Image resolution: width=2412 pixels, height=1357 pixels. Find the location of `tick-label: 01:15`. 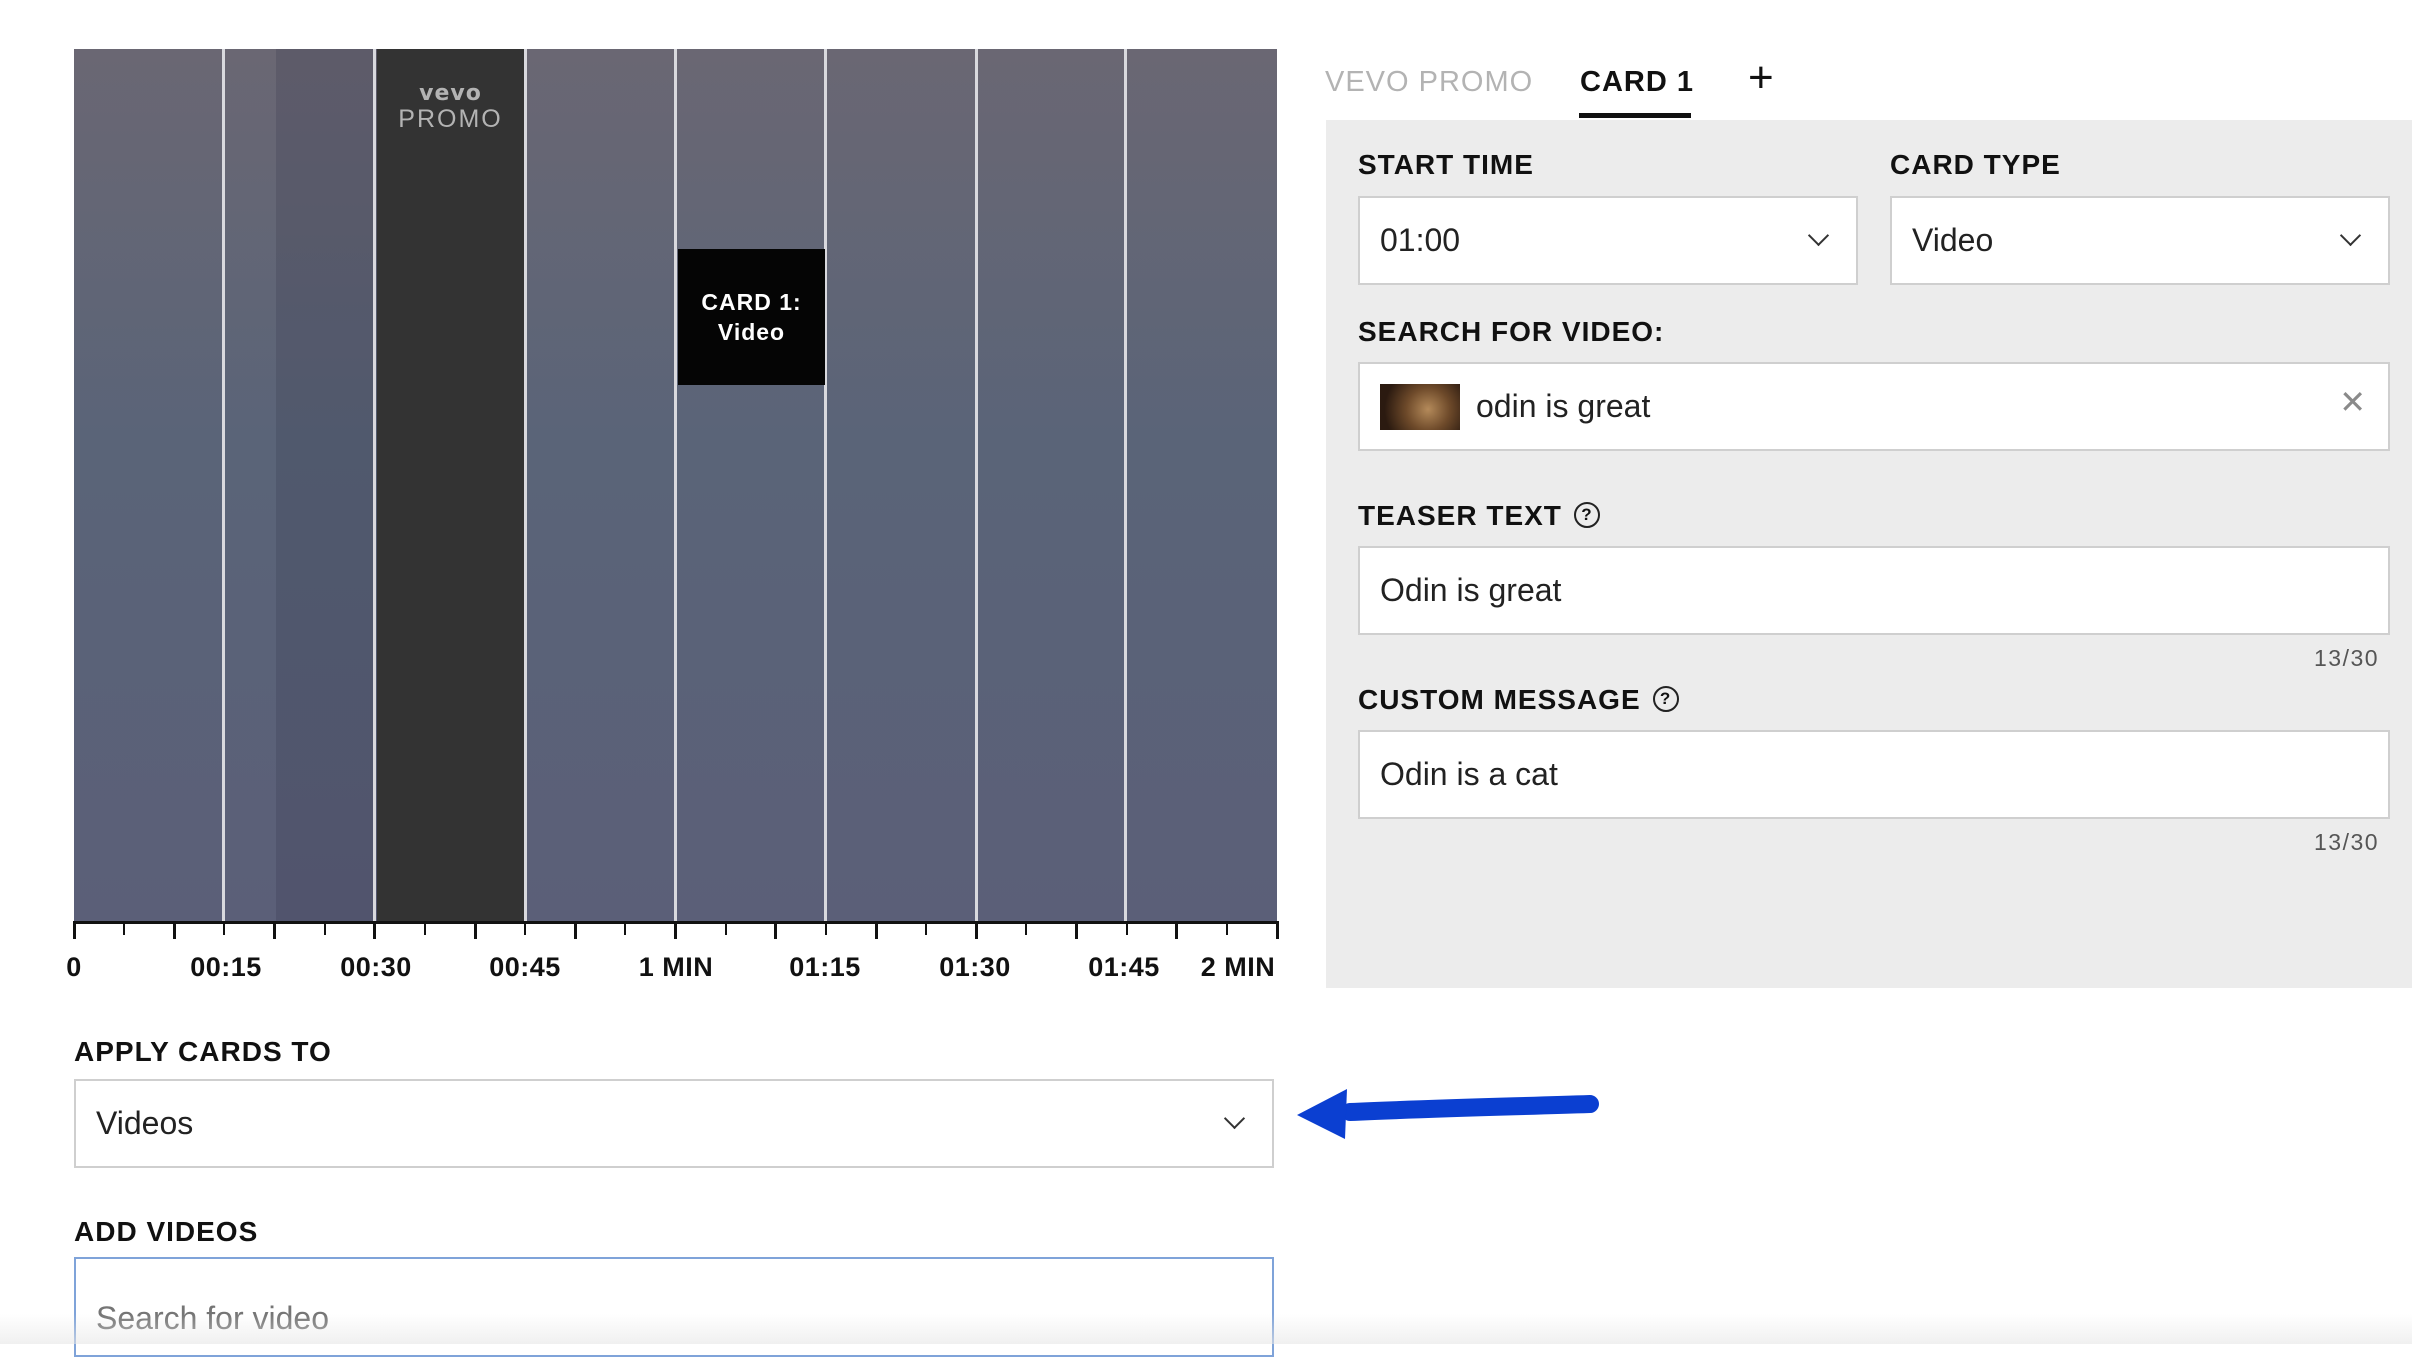

tick-label: 01:15 is located at coordinates (825, 967).